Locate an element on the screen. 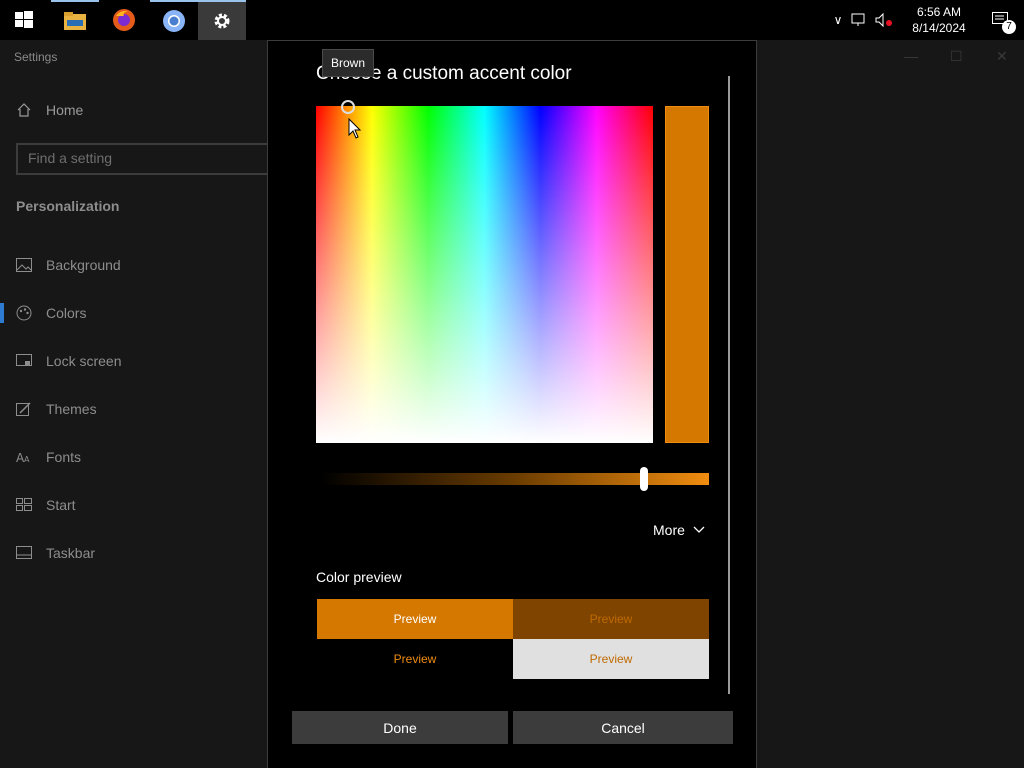 This screenshot has width=1024, height=768. nav-label: Fonts is located at coordinates (64, 457).